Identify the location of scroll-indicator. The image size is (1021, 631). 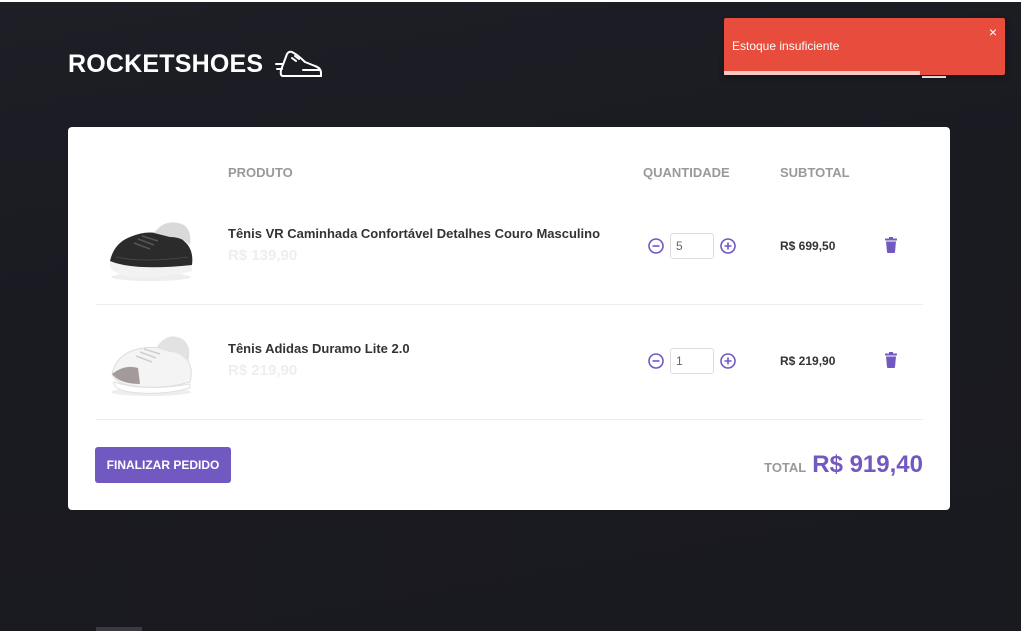
(119, 629).